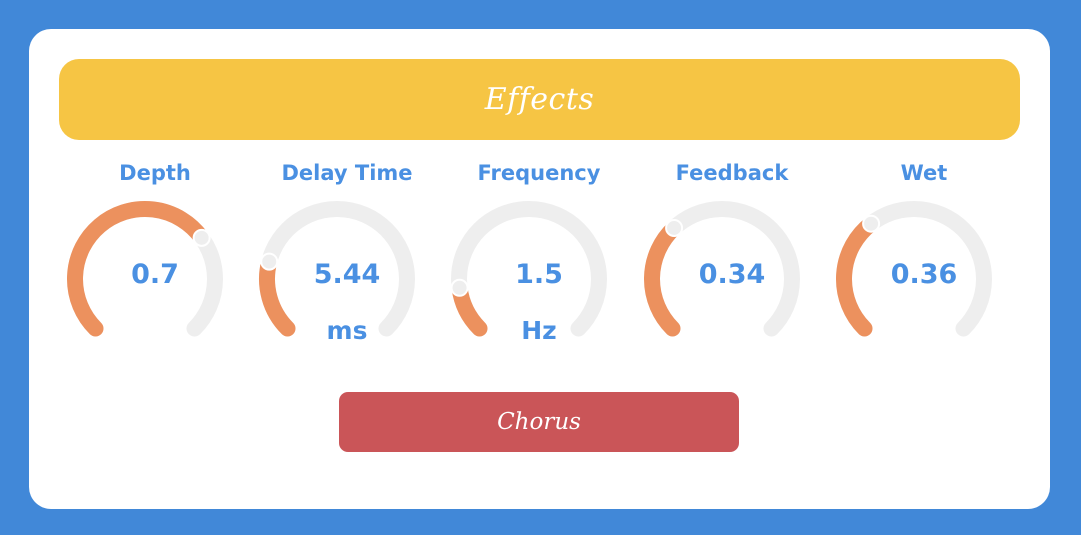  I want to click on knob-unit: Hz, so click(539, 330).